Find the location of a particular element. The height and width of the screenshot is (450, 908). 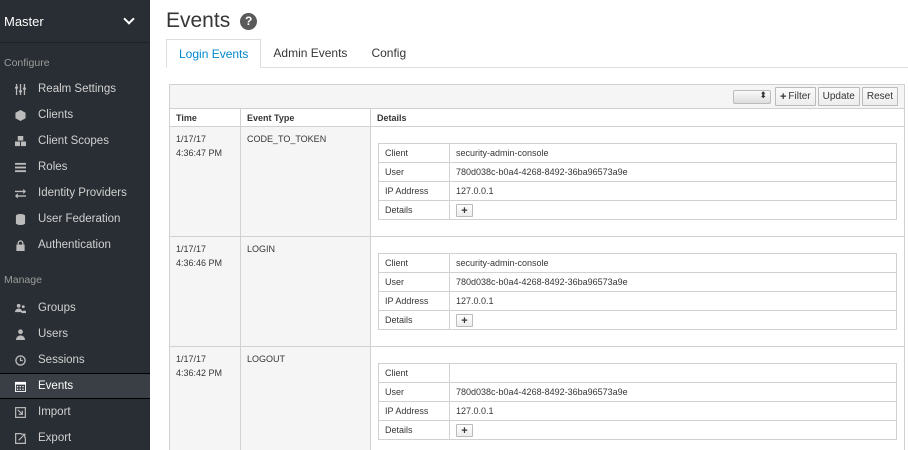

sliders-icon is located at coordinates (20, 89).